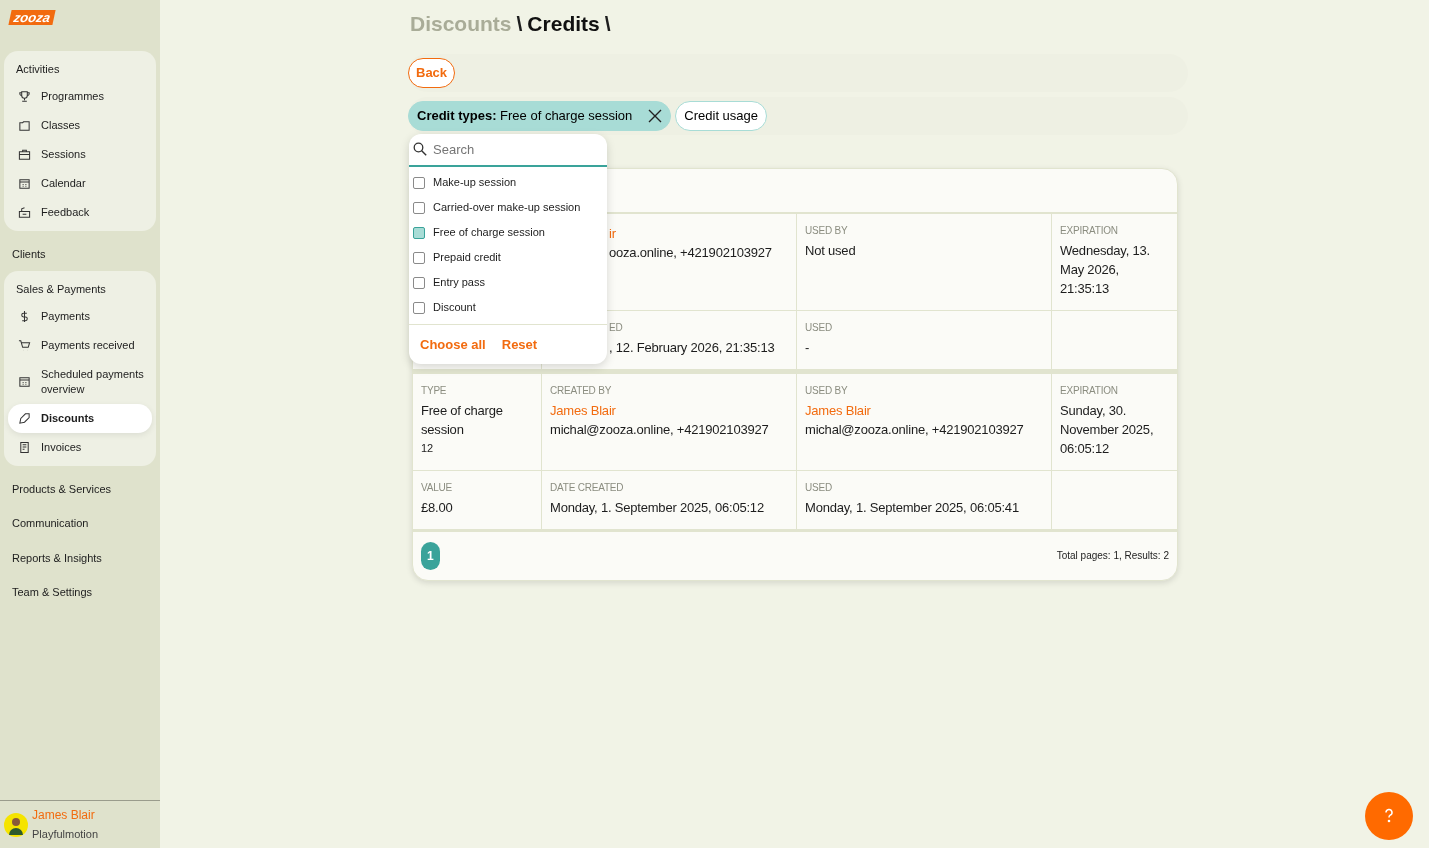  I want to click on field-value: Sunday, 30. November 2025, 06:05:12, so click(1107, 429).